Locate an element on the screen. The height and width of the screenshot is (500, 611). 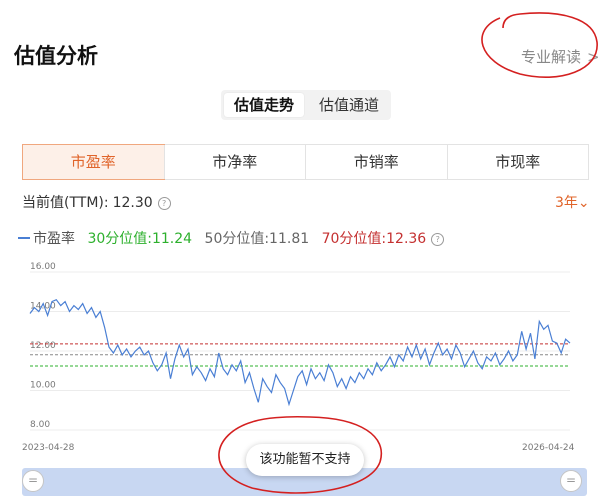
chevron-right-icon: > is located at coordinates (593, 57).